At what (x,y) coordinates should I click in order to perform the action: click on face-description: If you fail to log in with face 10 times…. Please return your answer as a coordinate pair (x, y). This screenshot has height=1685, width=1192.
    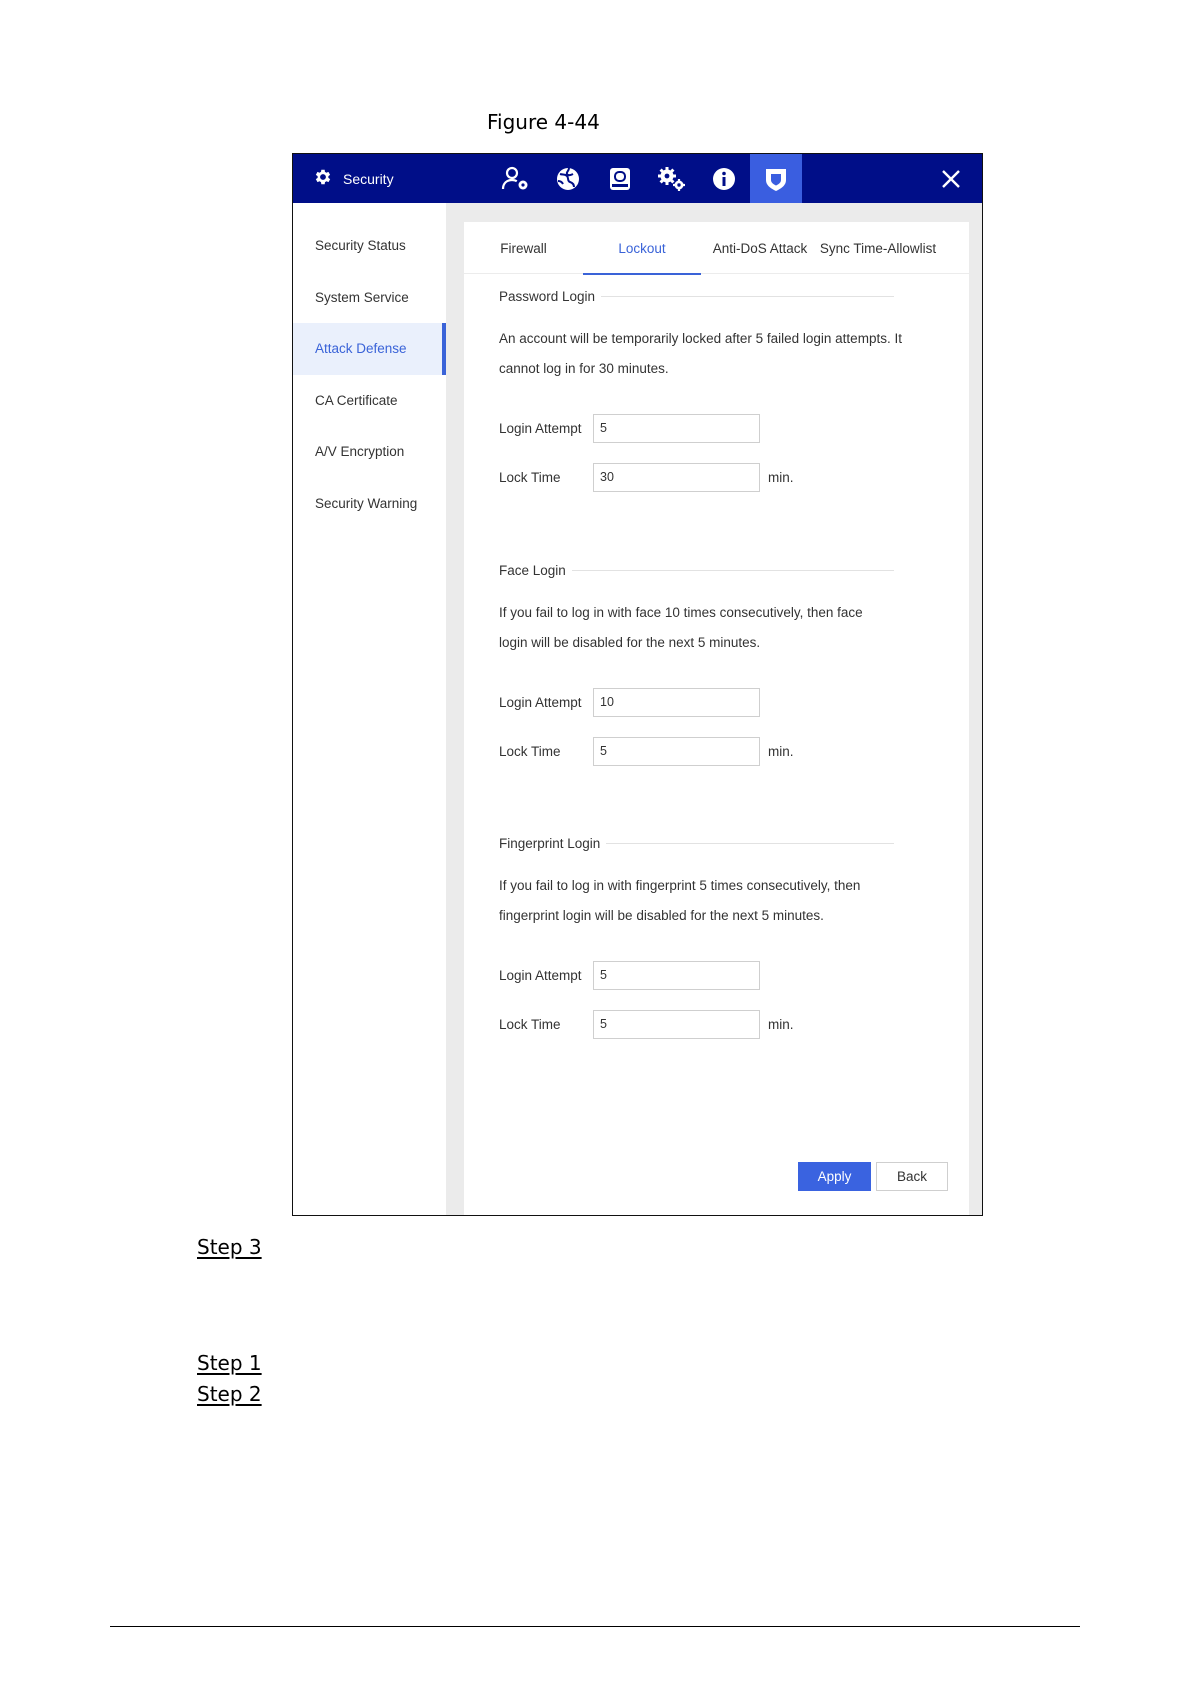
    Looking at the image, I should click on (709, 628).